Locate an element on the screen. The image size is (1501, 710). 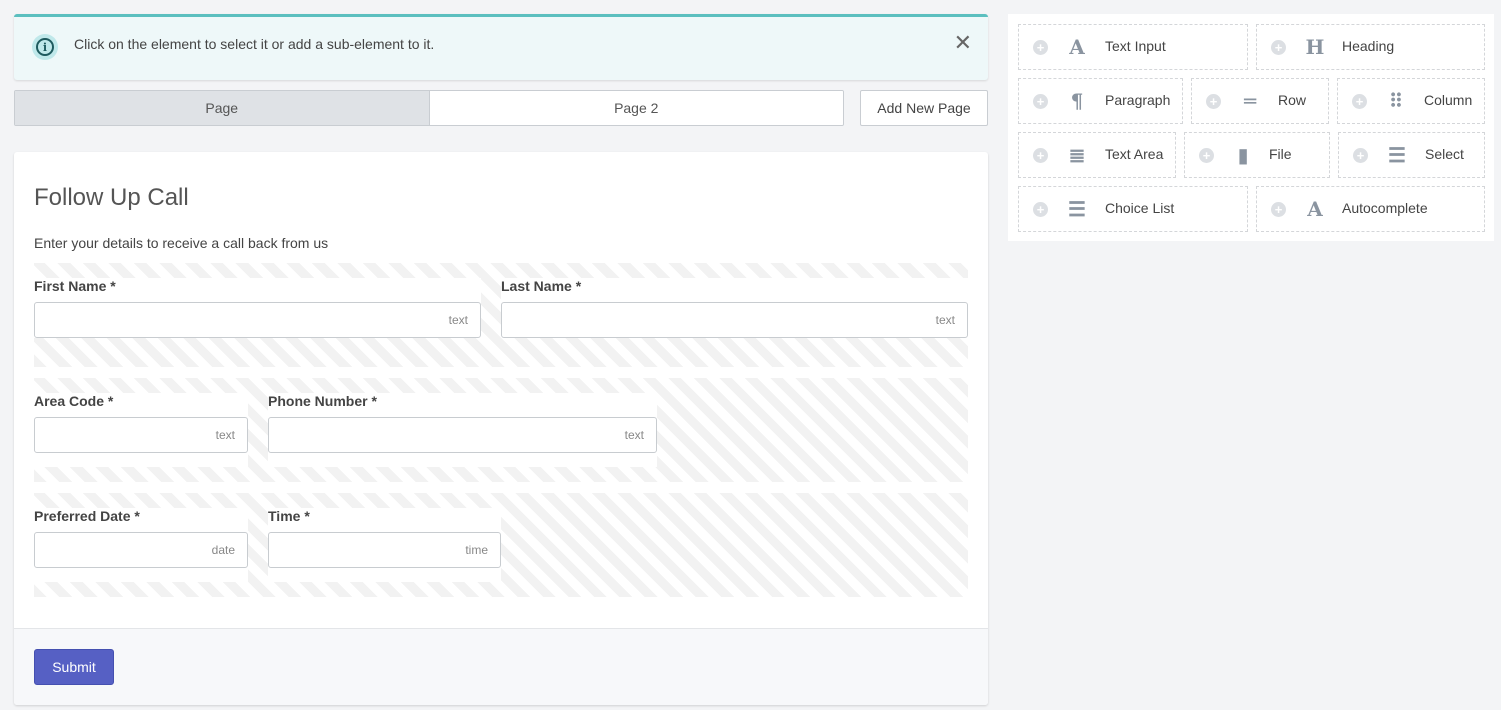
field-last-name: Last Name * text is located at coordinates (734, 308).